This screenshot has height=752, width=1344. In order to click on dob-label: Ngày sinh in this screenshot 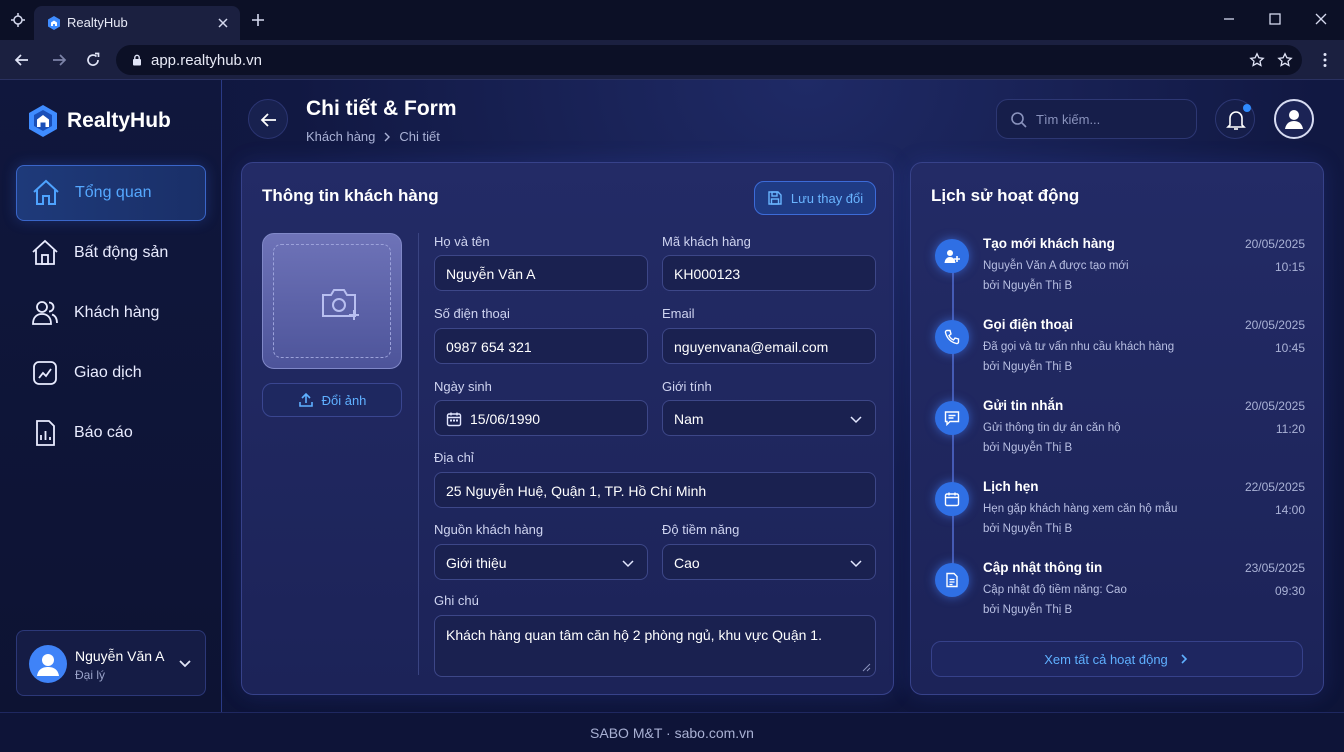, I will do `click(463, 386)`.